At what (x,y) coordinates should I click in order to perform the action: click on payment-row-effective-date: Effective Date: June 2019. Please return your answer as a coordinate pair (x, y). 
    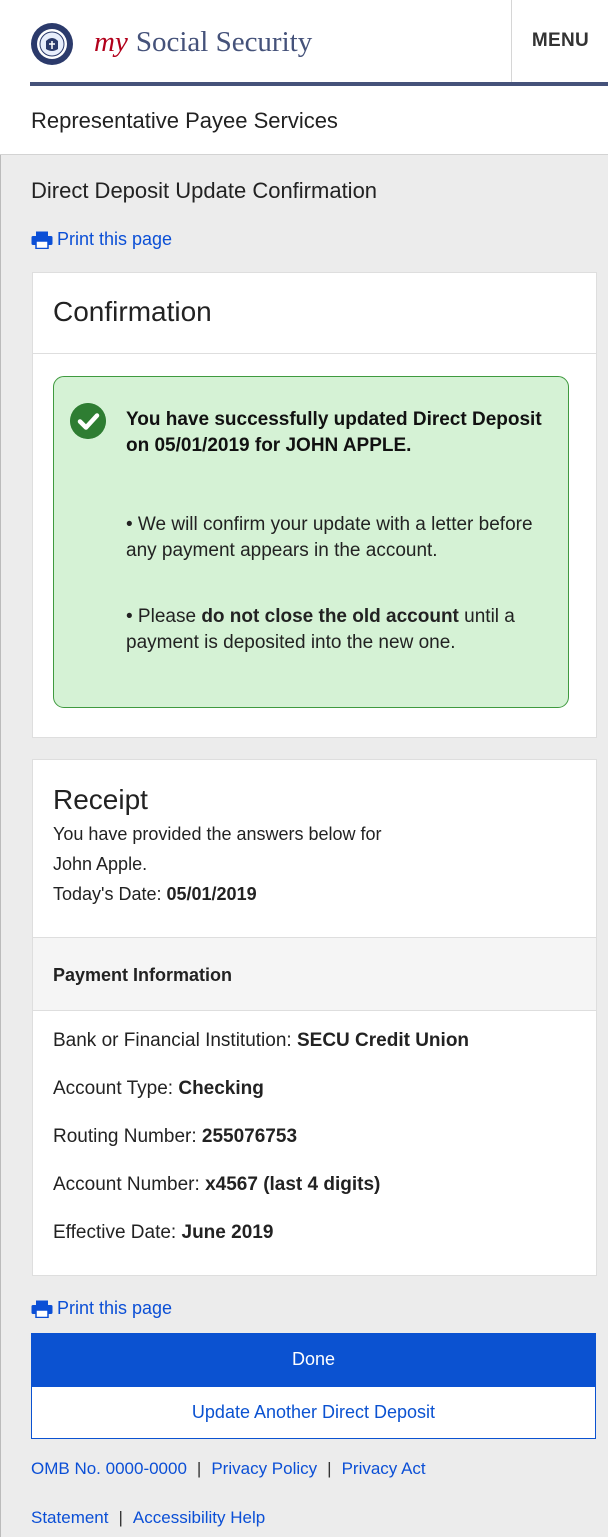
    Looking at the image, I should click on (163, 1233).